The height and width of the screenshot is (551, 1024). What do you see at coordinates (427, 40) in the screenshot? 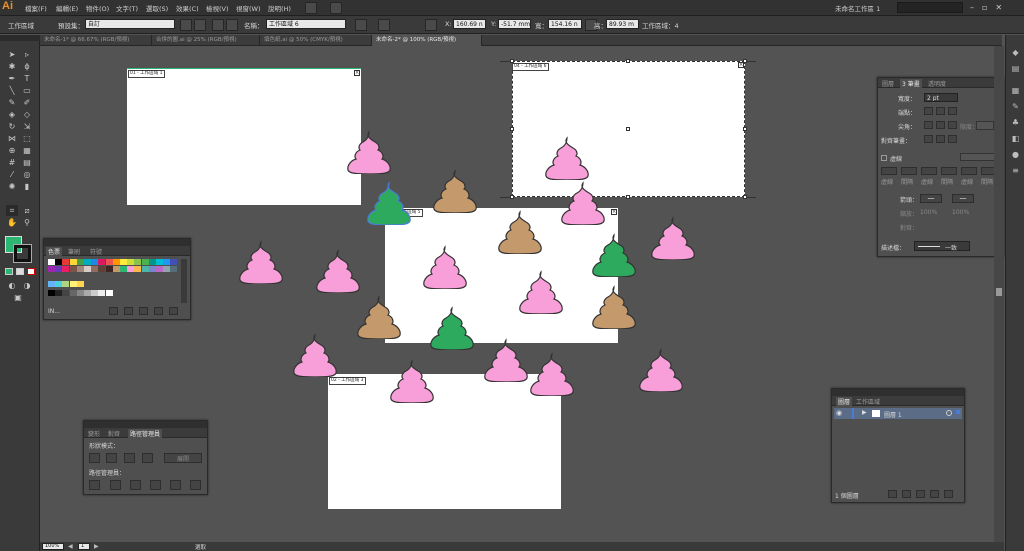
I see `tab-doc-4: 未命名-2* @ 100% (RGB/預視)` at bounding box center [427, 40].